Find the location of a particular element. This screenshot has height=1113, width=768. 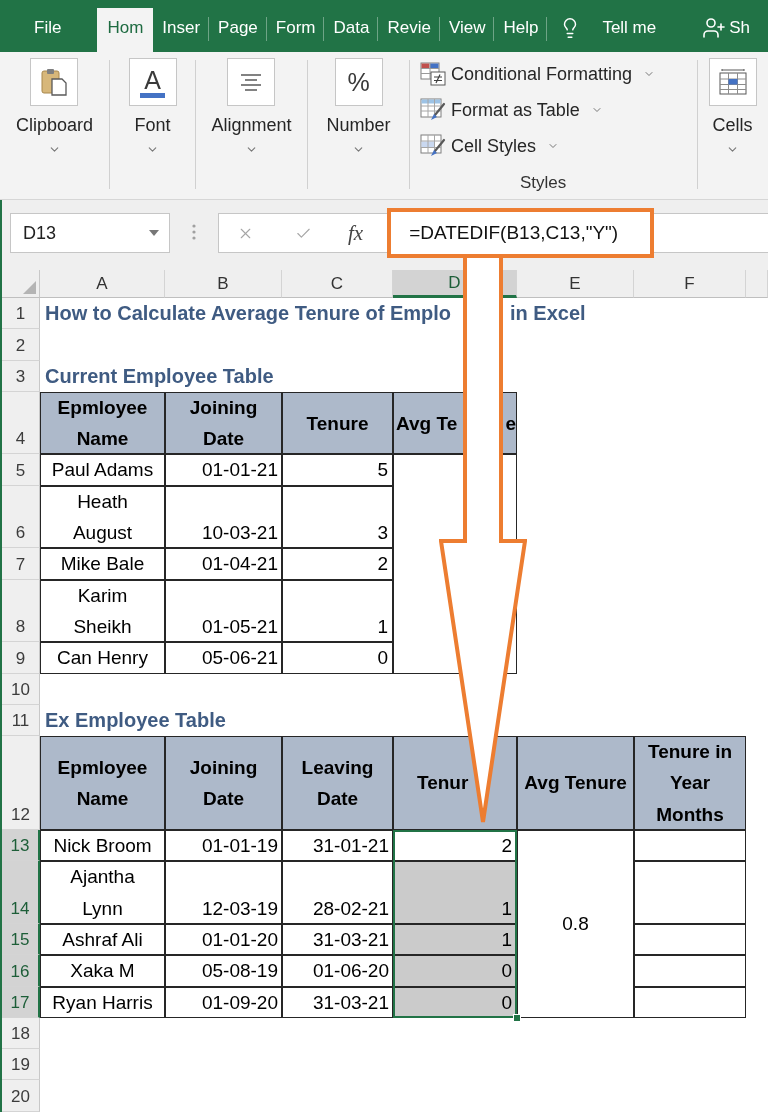

row-header: 11 is located at coordinates (21, 720).